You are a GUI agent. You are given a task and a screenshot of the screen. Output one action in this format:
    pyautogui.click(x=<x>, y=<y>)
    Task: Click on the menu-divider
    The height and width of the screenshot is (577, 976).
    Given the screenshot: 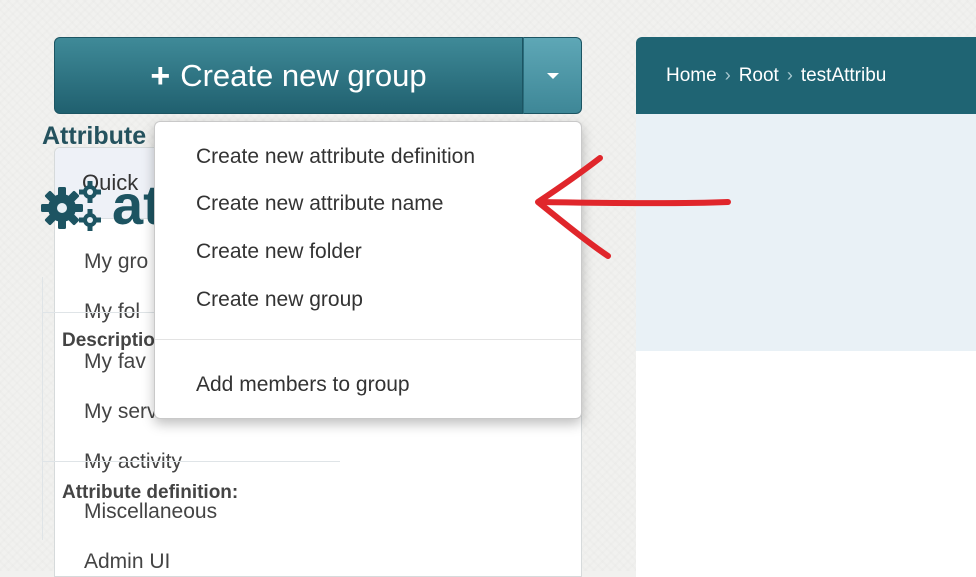 What is the action you would take?
    pyautogui.click(x=368, y=339)
    